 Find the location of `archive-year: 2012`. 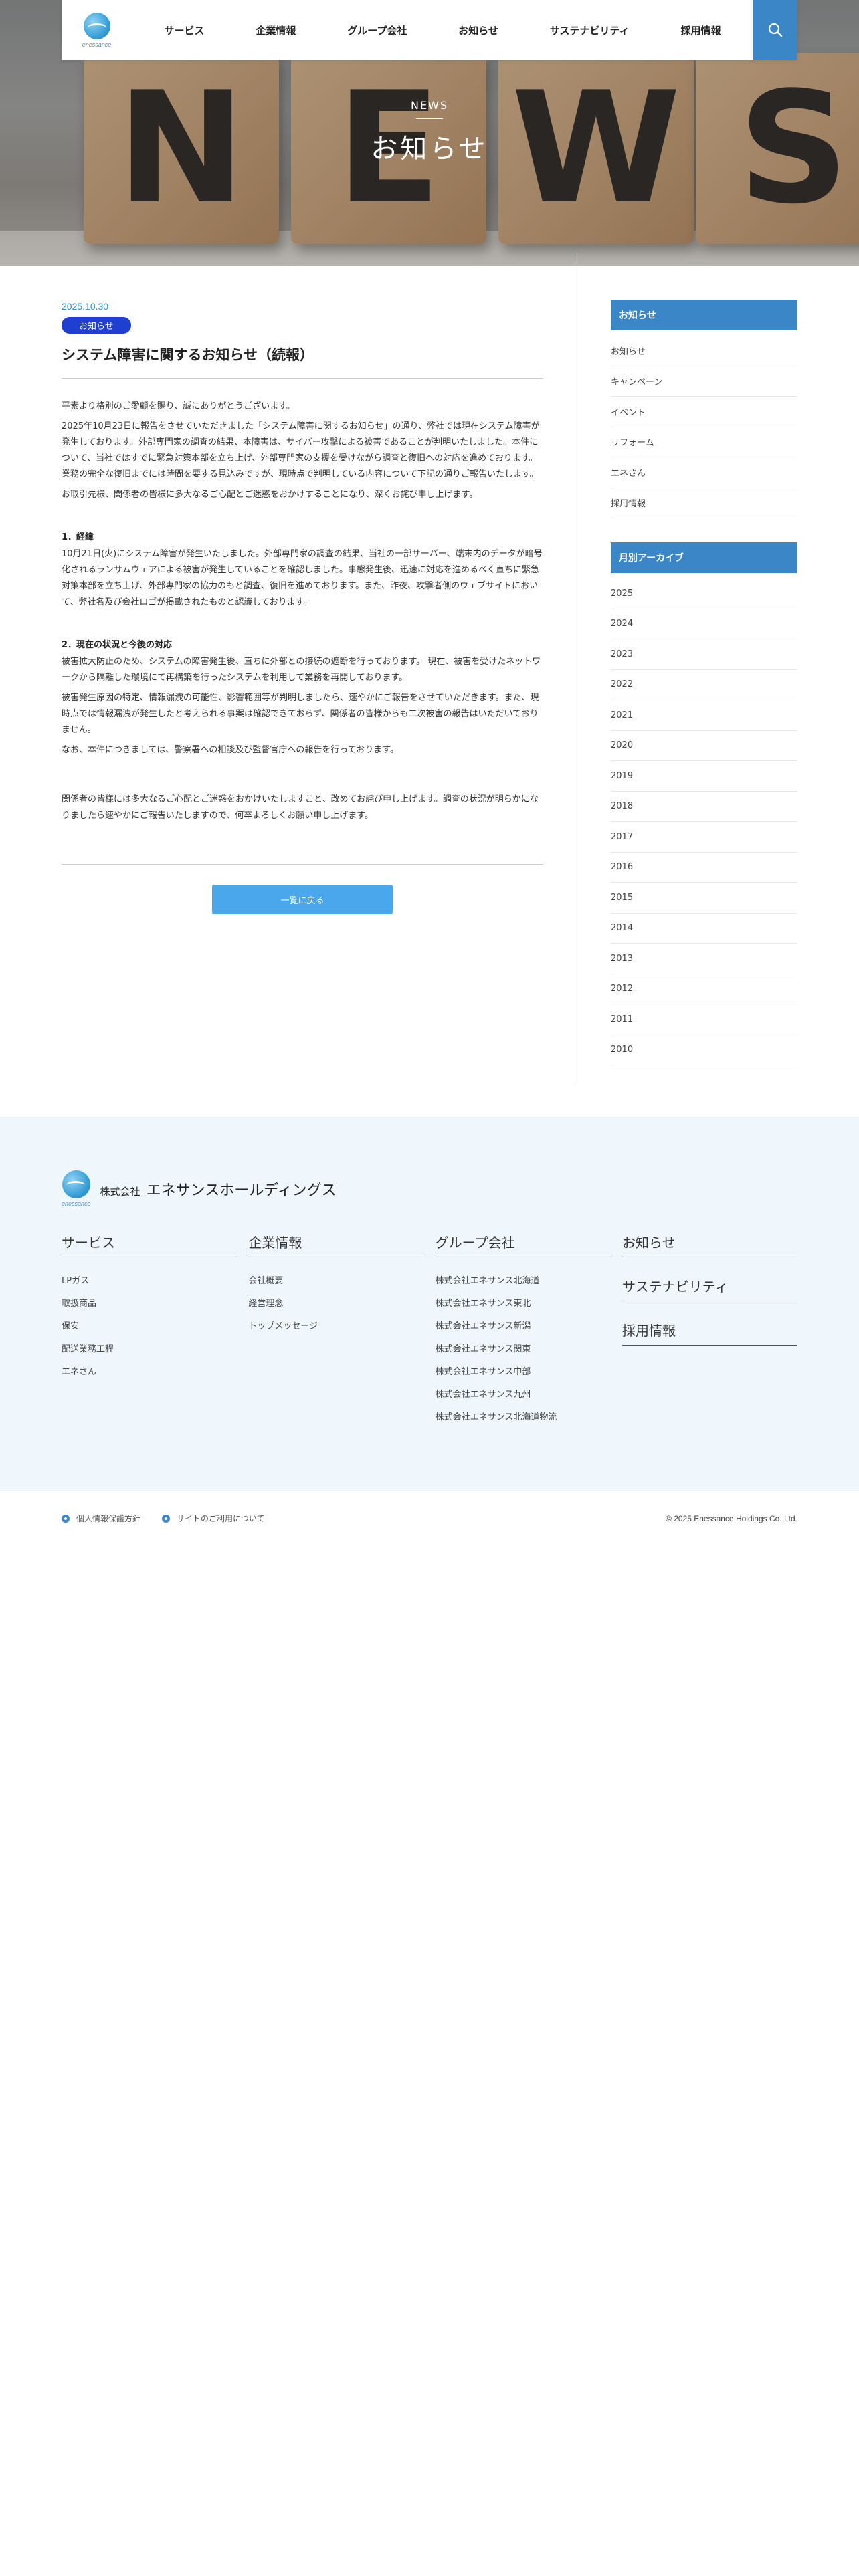

archive-year: 2012 is located at coordinates (704, 989).